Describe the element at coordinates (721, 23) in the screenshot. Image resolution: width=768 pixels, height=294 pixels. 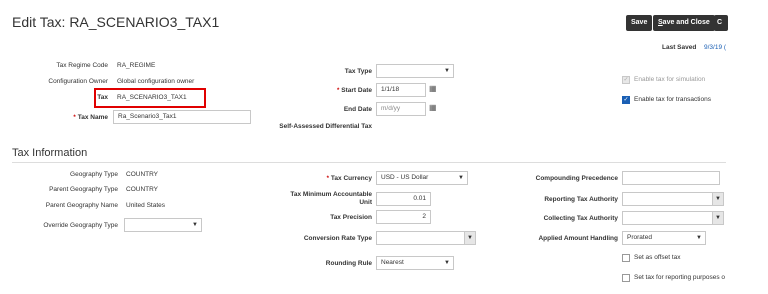
I see `cancel-button: C` at that location.